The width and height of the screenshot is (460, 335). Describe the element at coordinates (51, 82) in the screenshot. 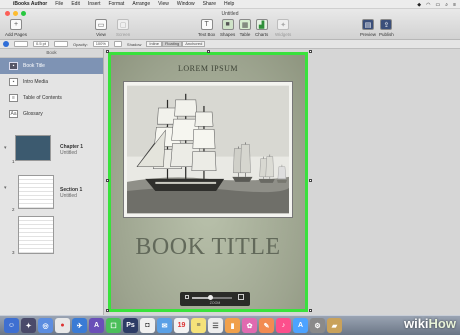

I see `sidebar-item-intro-media: ▪ Intro Media` at that location.